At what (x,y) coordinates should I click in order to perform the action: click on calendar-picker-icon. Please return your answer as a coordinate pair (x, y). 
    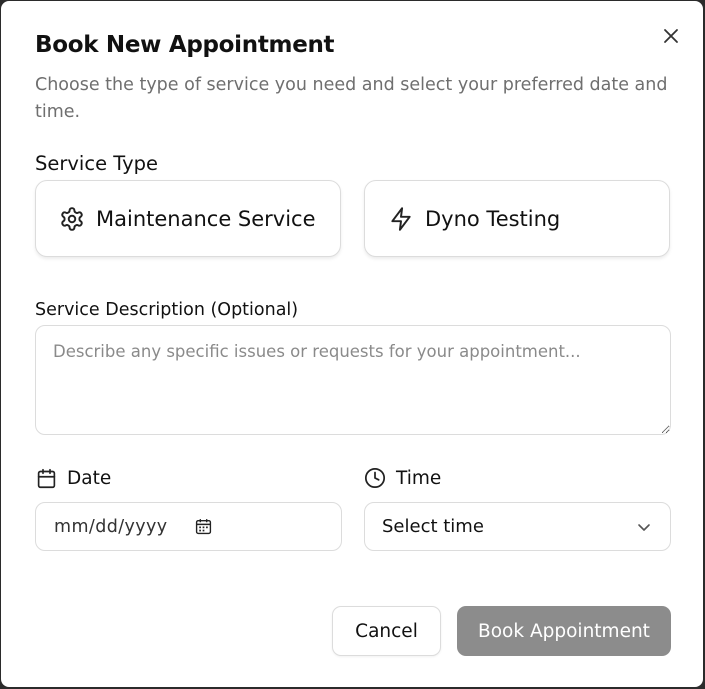
    Looking at the image, I should click on (203, 527).